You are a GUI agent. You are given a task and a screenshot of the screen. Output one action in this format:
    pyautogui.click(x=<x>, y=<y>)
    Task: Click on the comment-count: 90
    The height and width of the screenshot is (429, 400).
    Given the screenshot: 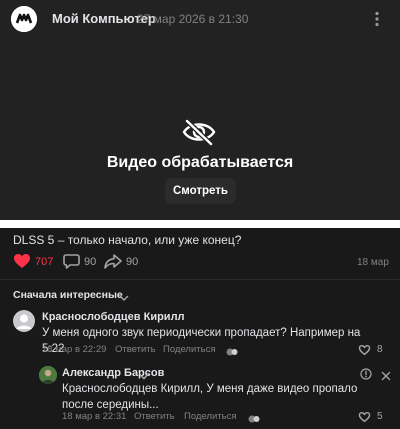 What is the action you would take?
    pyautogui.click(x=90, y=262)
    